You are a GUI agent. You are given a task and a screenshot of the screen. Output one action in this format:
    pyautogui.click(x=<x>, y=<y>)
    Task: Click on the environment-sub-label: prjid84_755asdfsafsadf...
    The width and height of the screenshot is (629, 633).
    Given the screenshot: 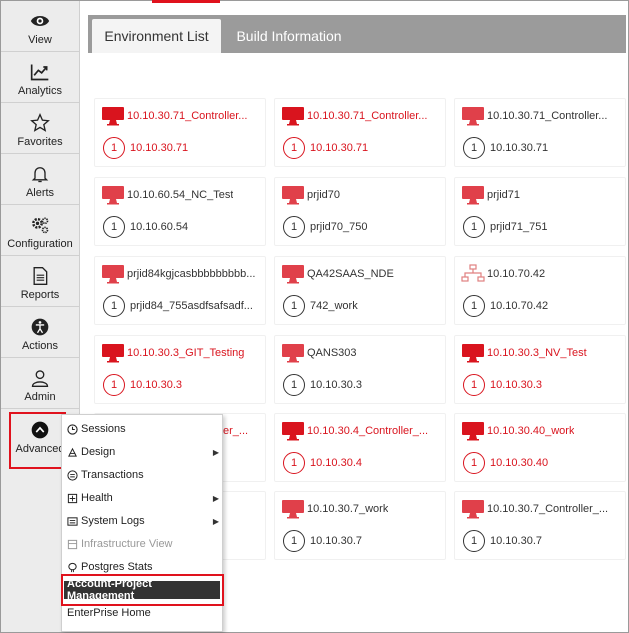 What is the action you would take?
    pyautogui.click(x=191, y=306)
    